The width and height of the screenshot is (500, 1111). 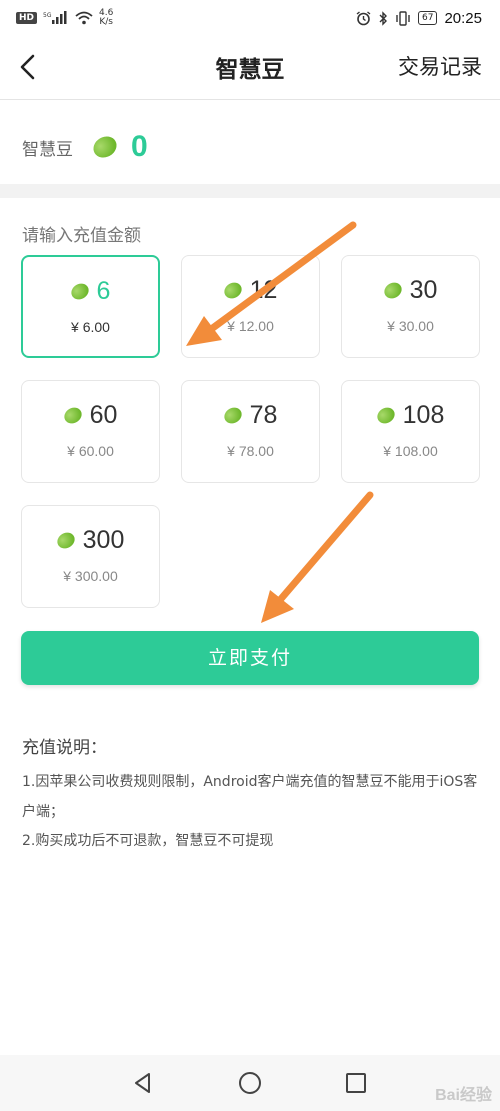 I want to click on option-price: ¥ 12.00, so click(x=250, y=326).